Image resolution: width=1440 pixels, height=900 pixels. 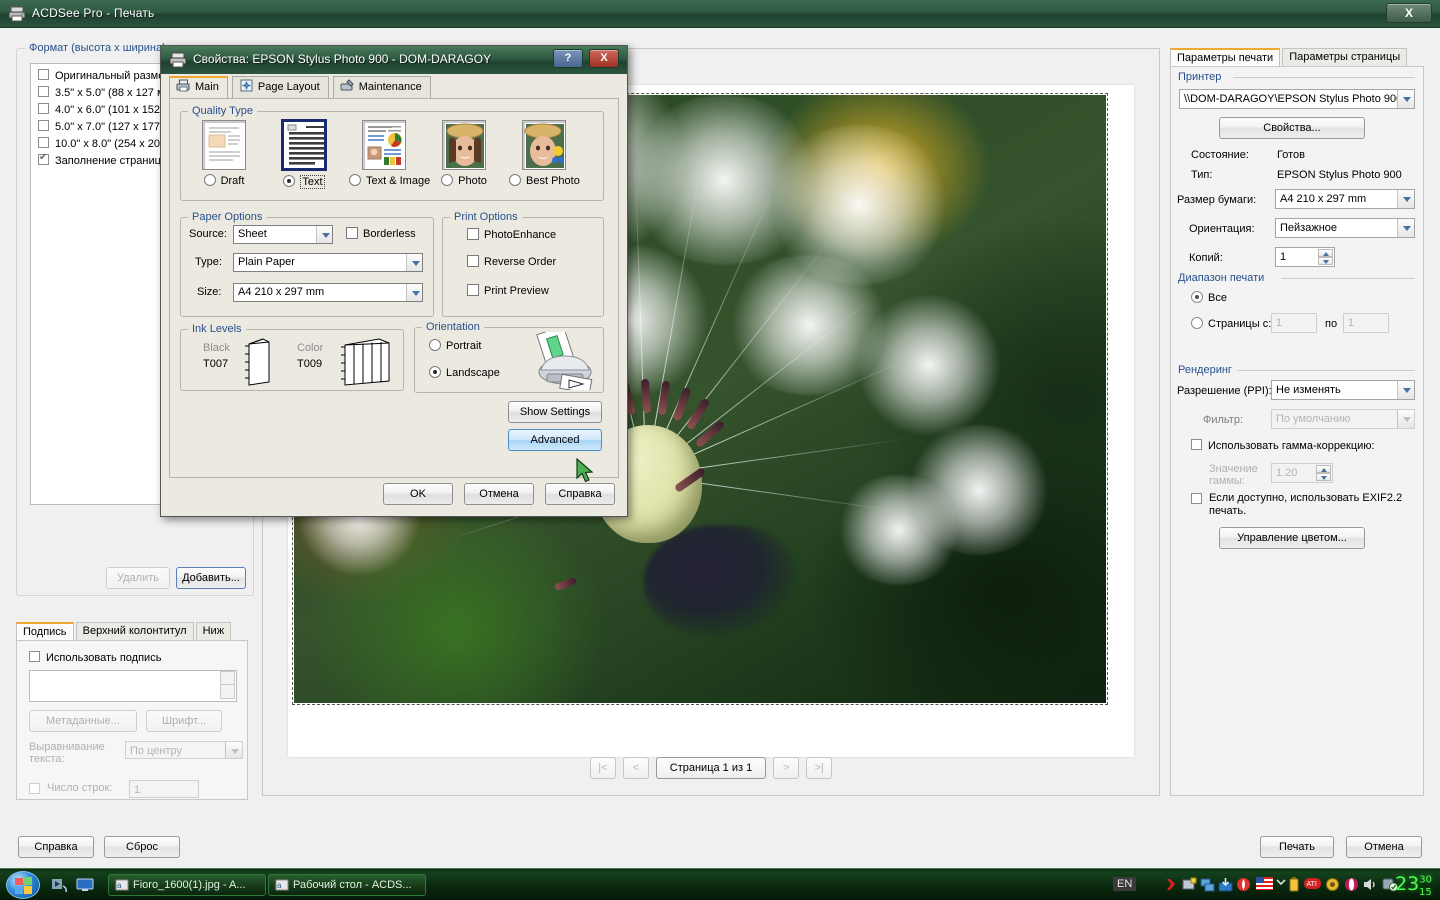 I want to click on gear-icon, so click(x=1332, y=884).